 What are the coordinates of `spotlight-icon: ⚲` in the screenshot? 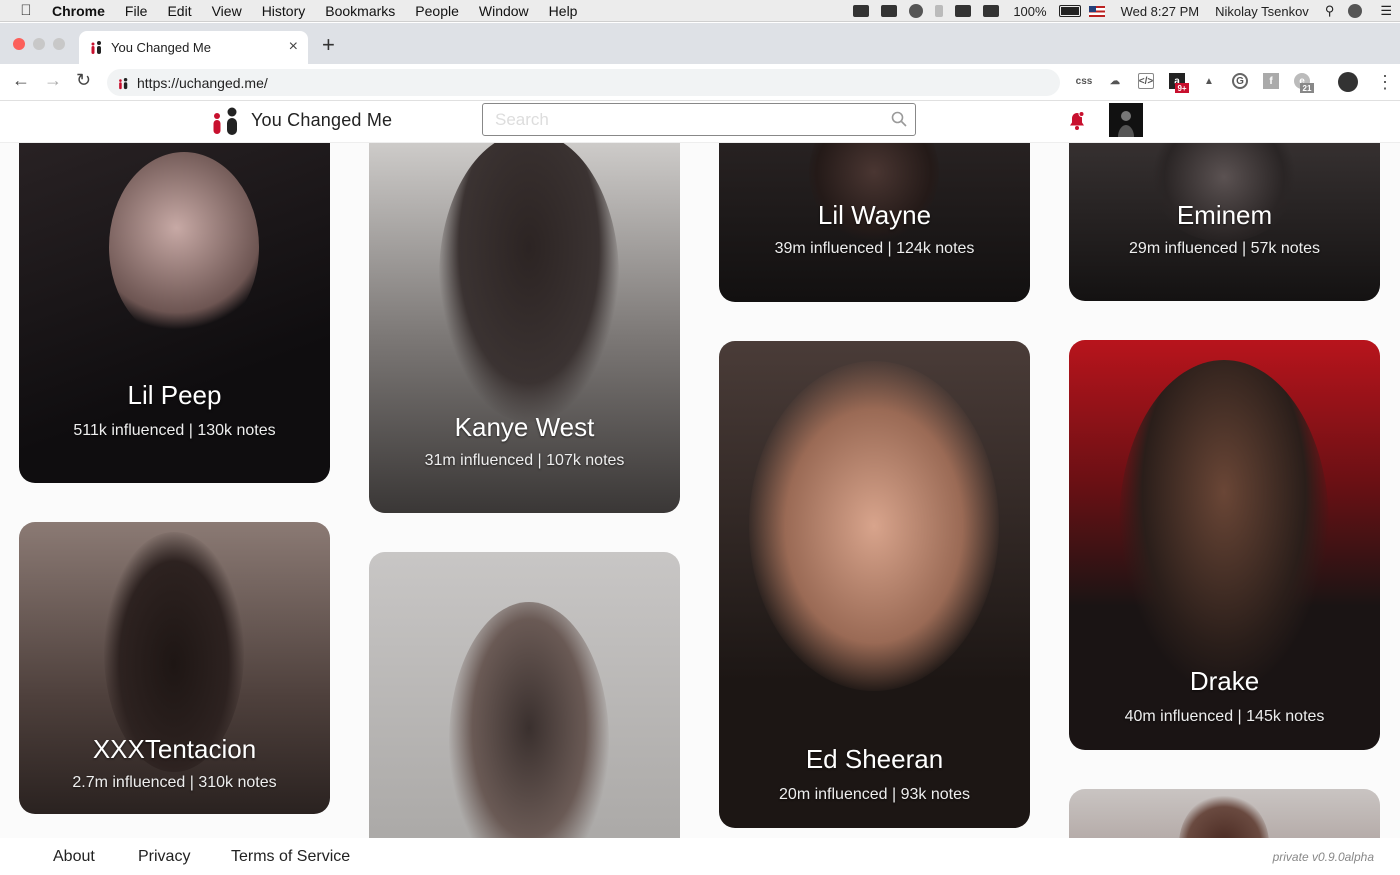 It's located at (1330, 11).